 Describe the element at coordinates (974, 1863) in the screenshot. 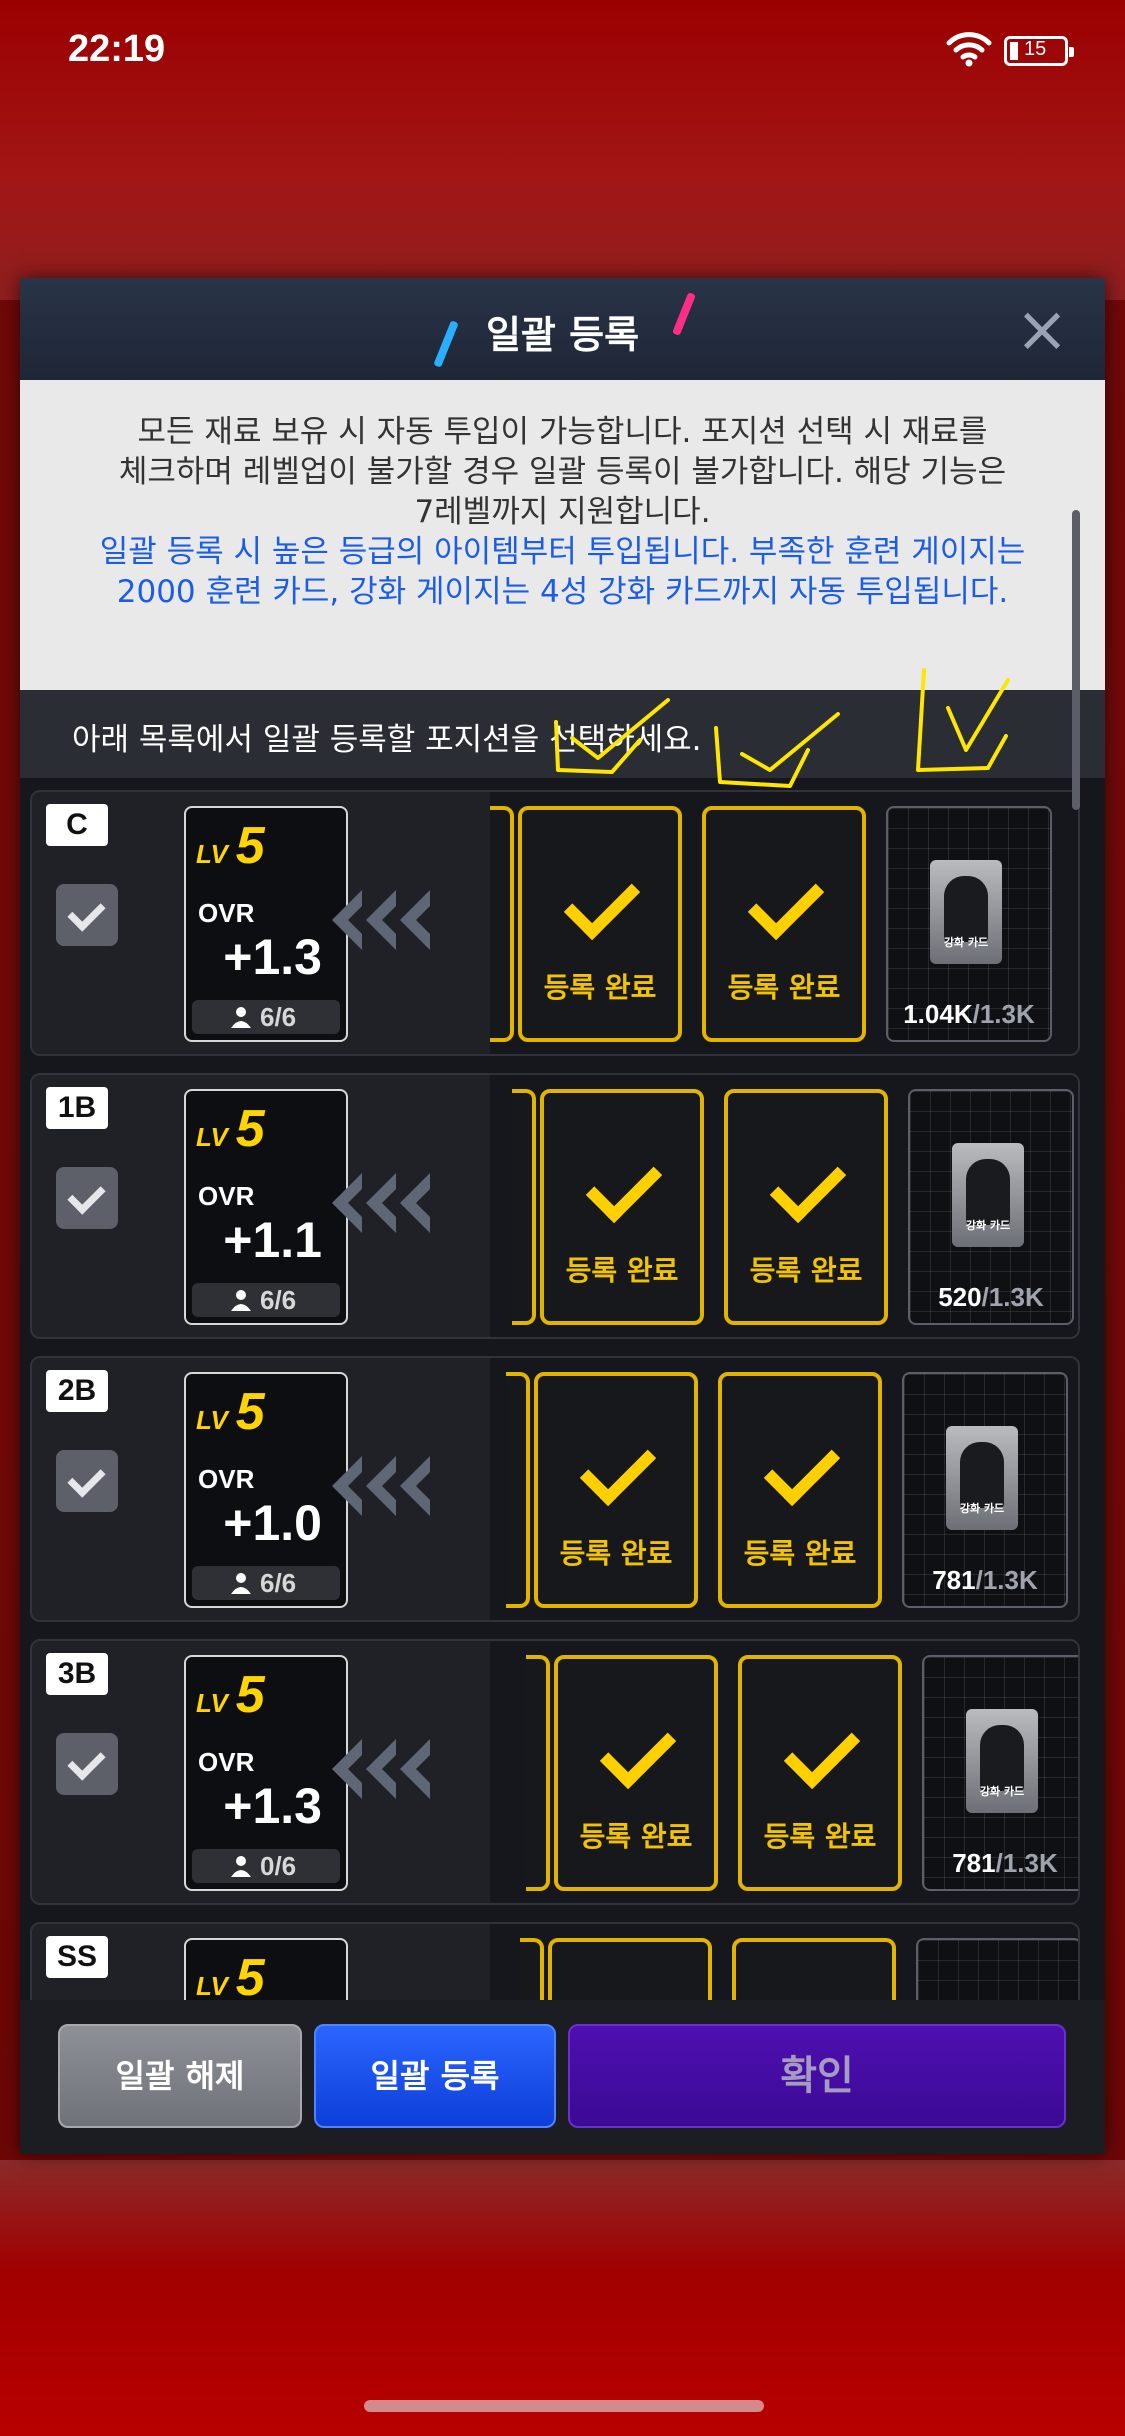

I see `enhance-current: 781` at that location.